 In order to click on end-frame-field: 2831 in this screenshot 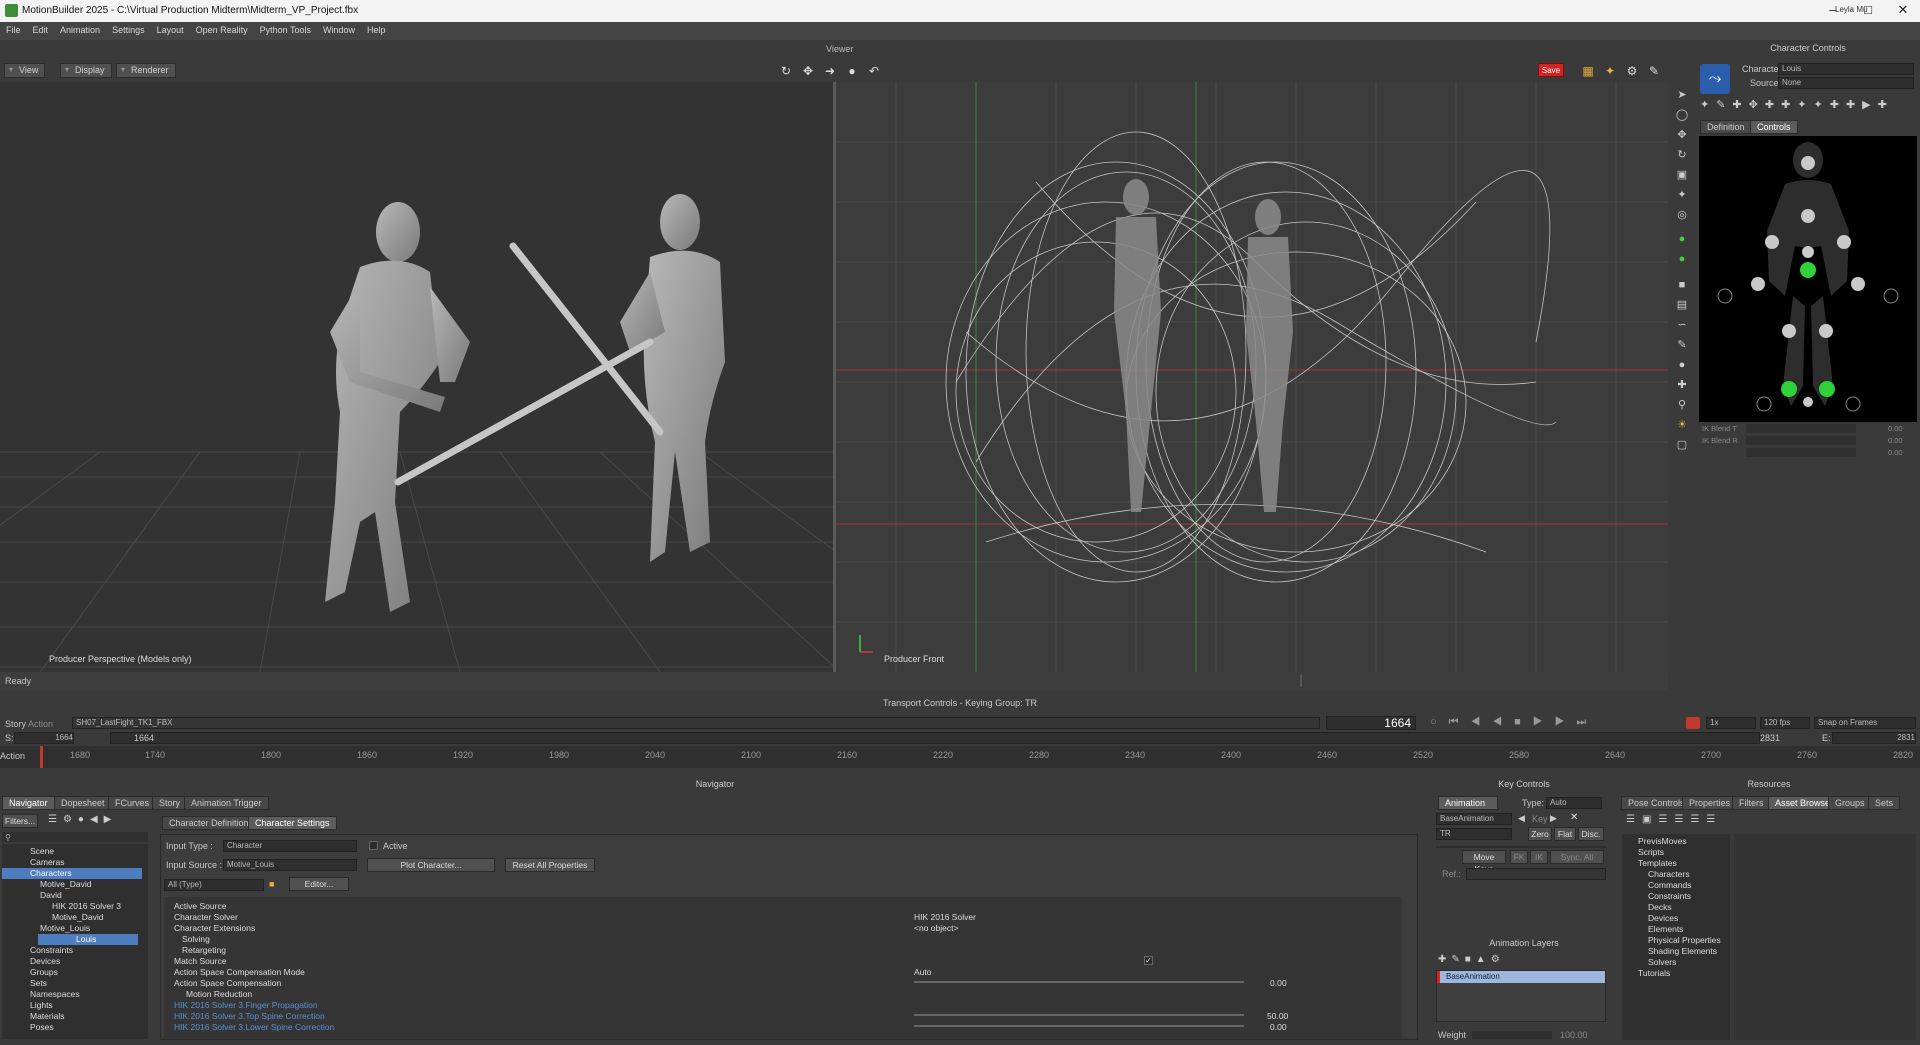, I will do `click(1874, 738)`.